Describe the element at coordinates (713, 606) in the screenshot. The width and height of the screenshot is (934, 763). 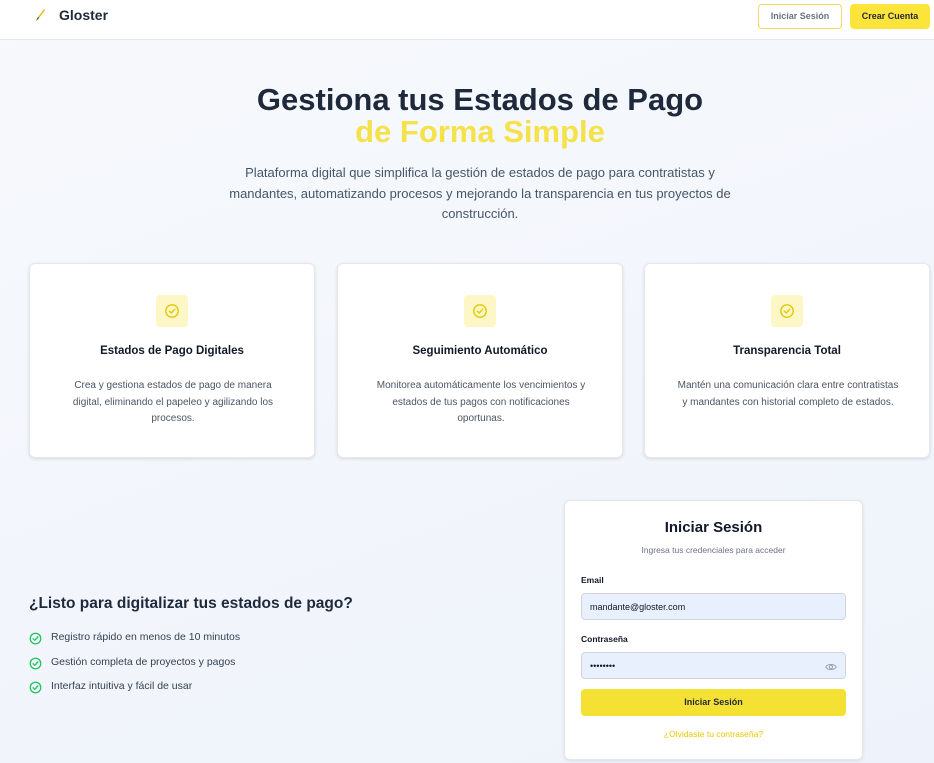
I see `email-field` at that location.